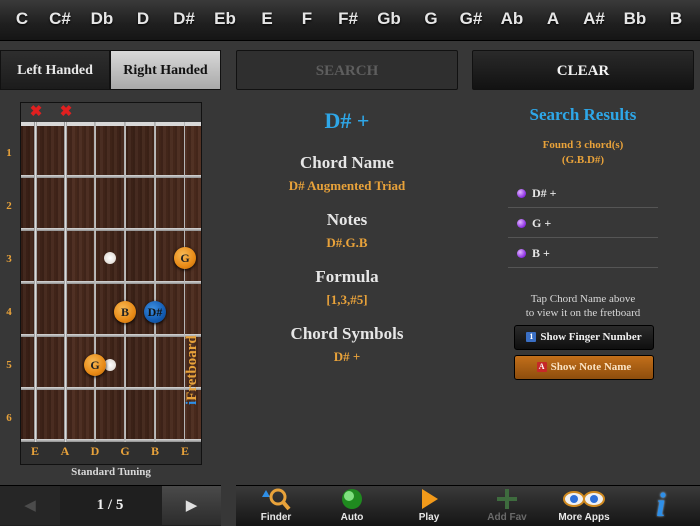 This screenshot has width=700, height=526. Describe the element at coordinates (125, 312) in the screenshot. I see `note-dot: B` at that location.